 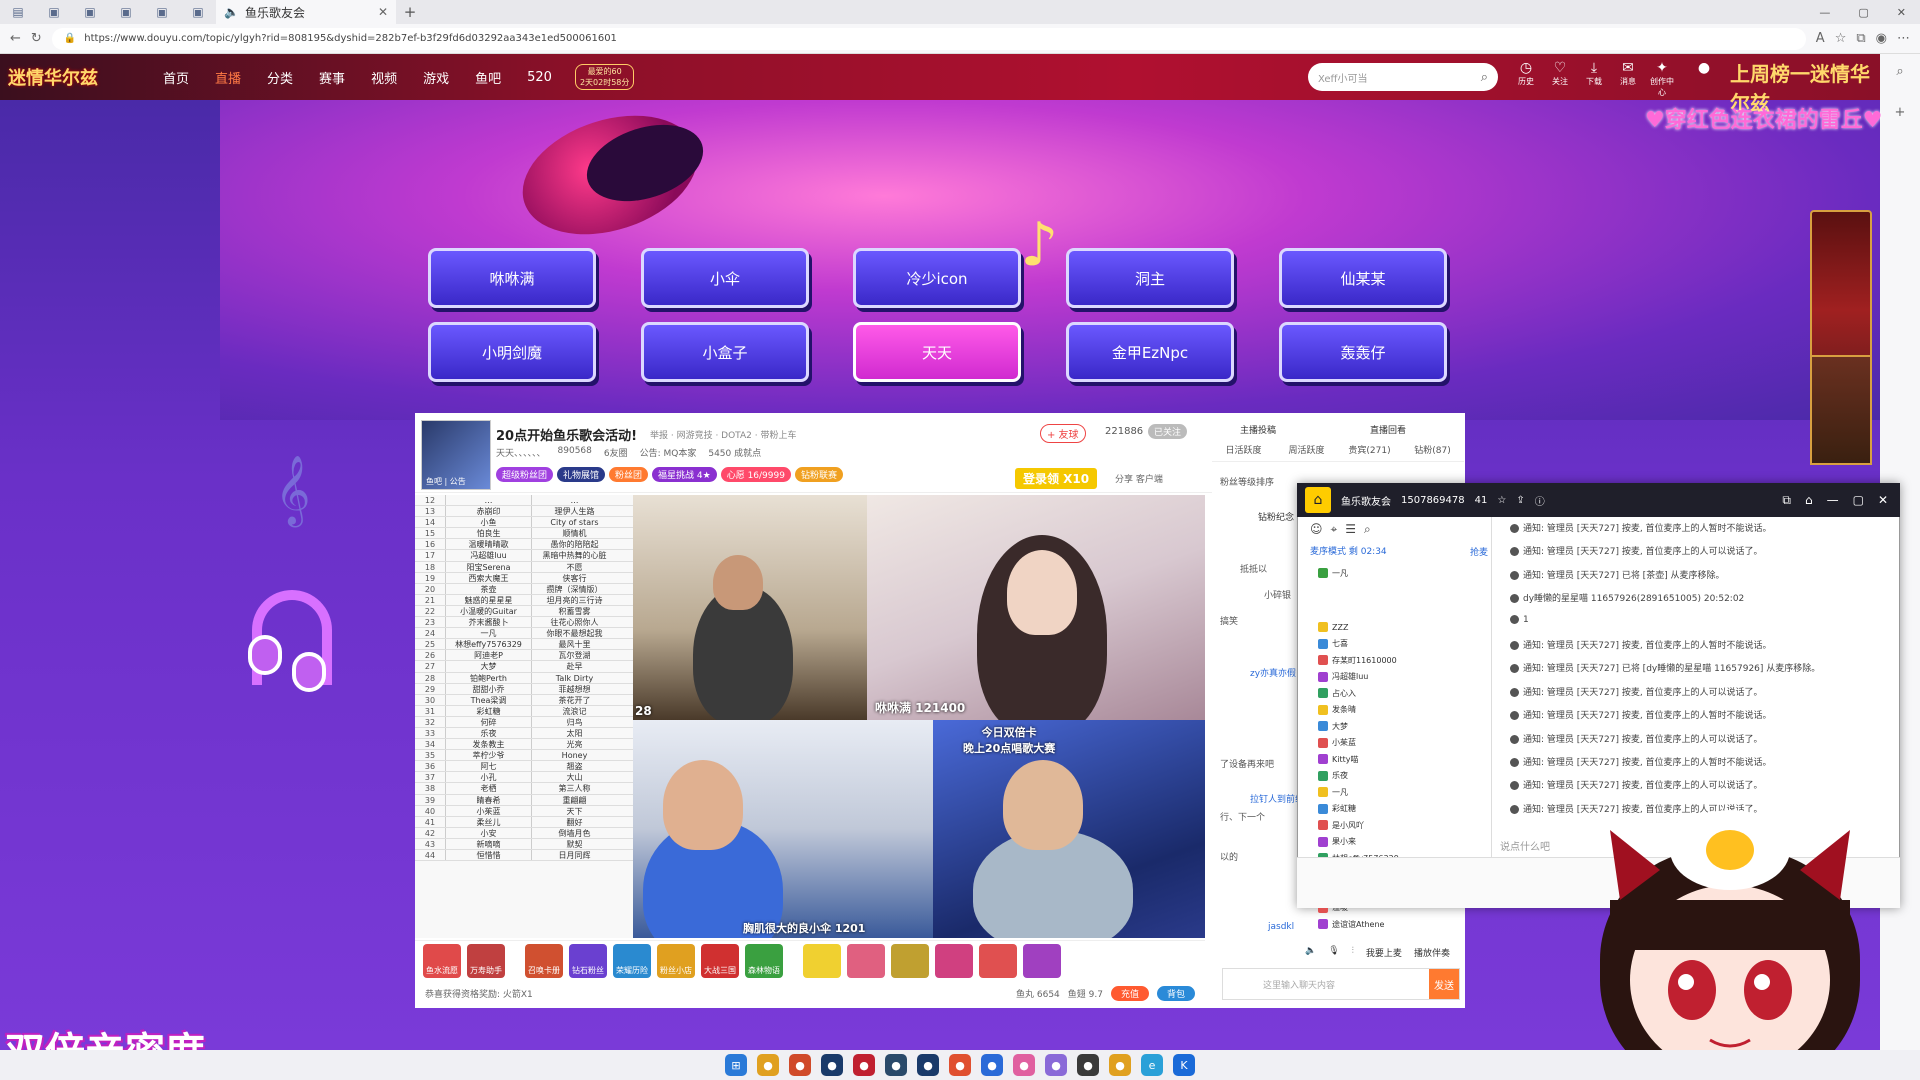 What do you see at coordinates (332, 77) in the screenshot?
I see `nav-events: 赛事` at bounding box center [332, 77].